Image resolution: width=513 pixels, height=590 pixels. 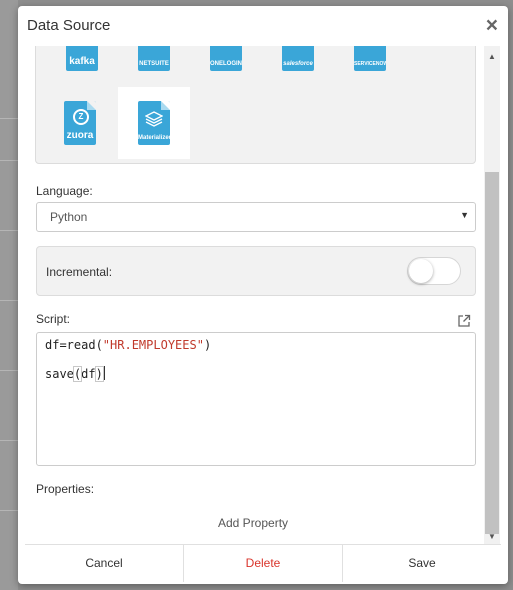 What do you see at coordinates (74, 345) in the screenshot?
I see `code-token: df=read(` at bounding box center [74, 345].